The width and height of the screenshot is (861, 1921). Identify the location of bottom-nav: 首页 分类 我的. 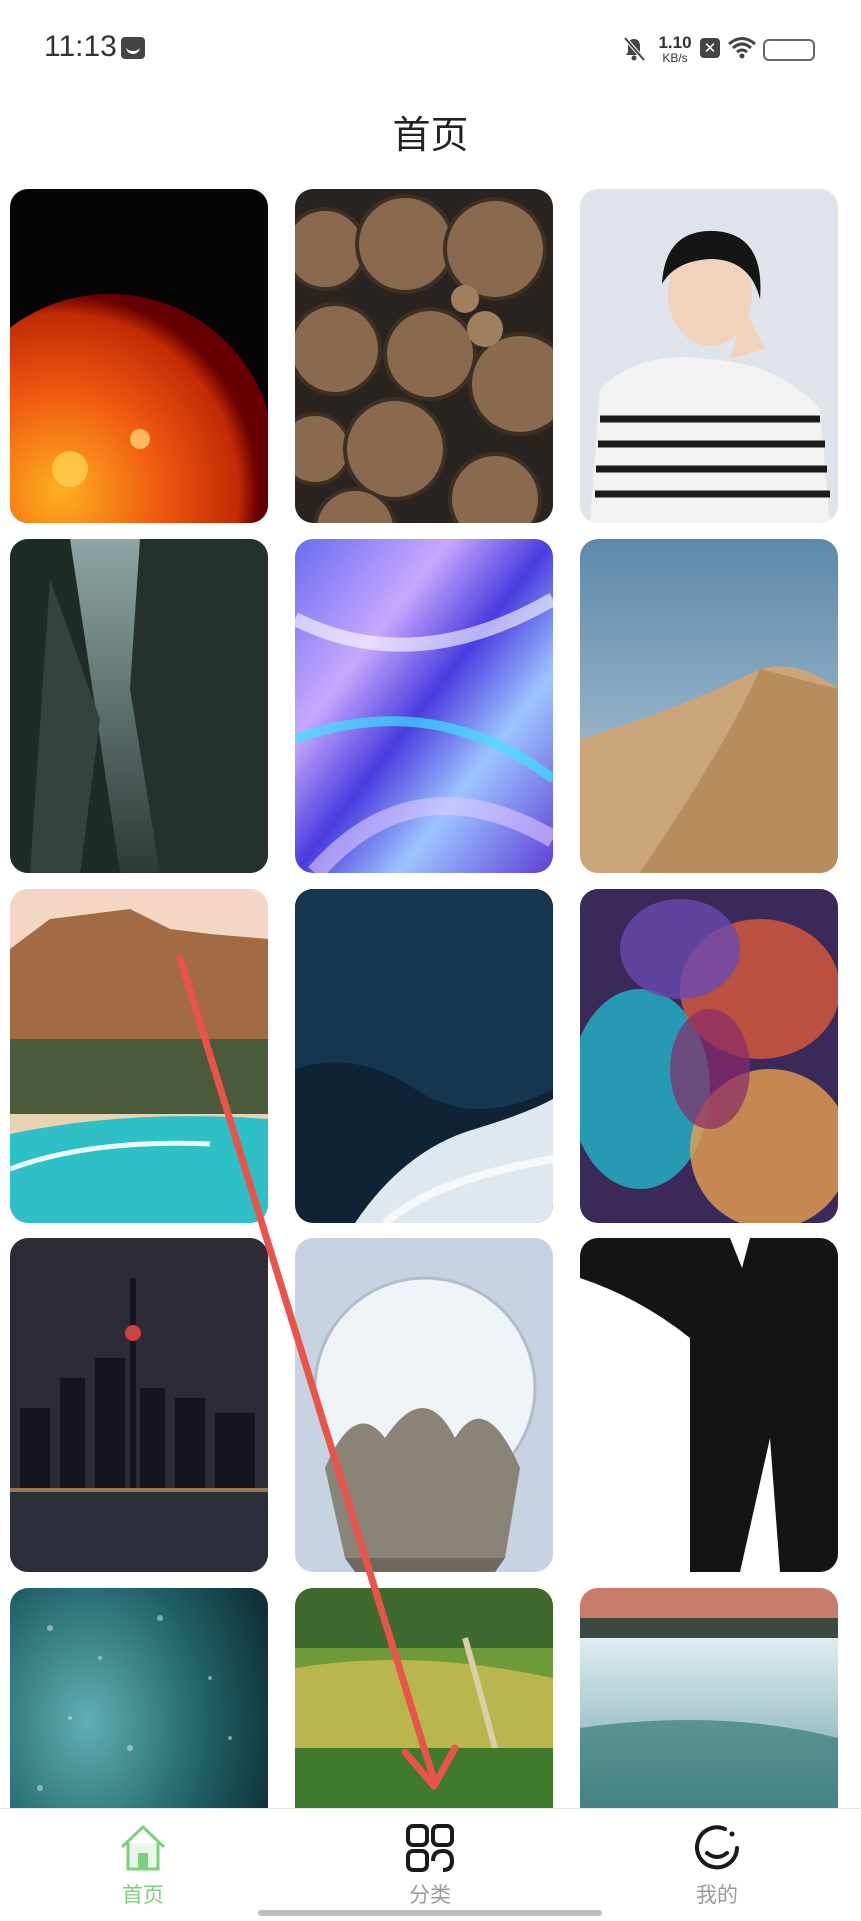
(430, 1864).